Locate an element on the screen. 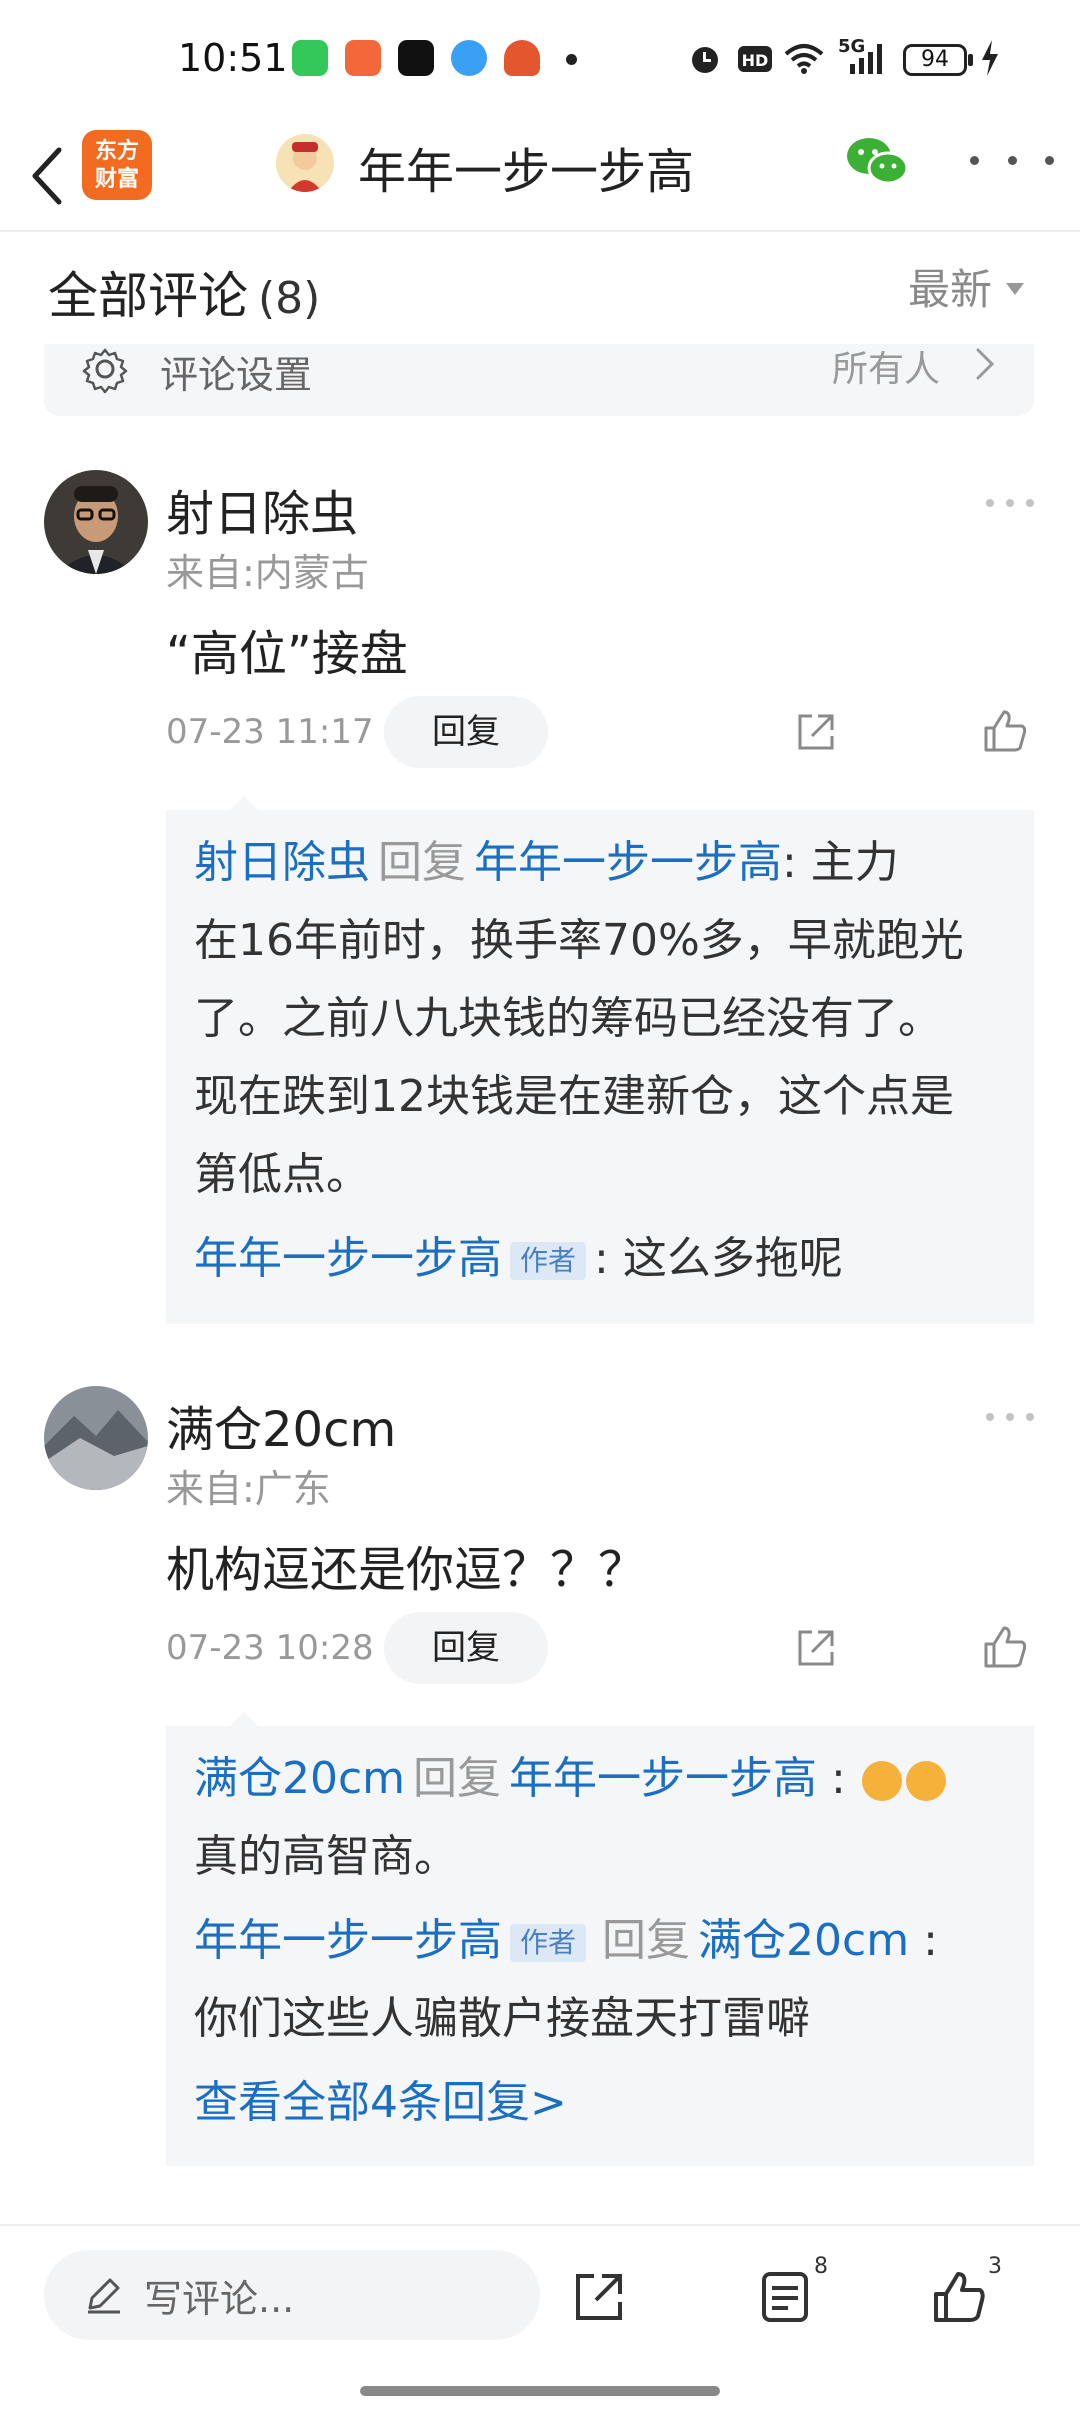 This screenshot has width=1080, height=2412. svg-text: HD is located at coordinates (755, 60).